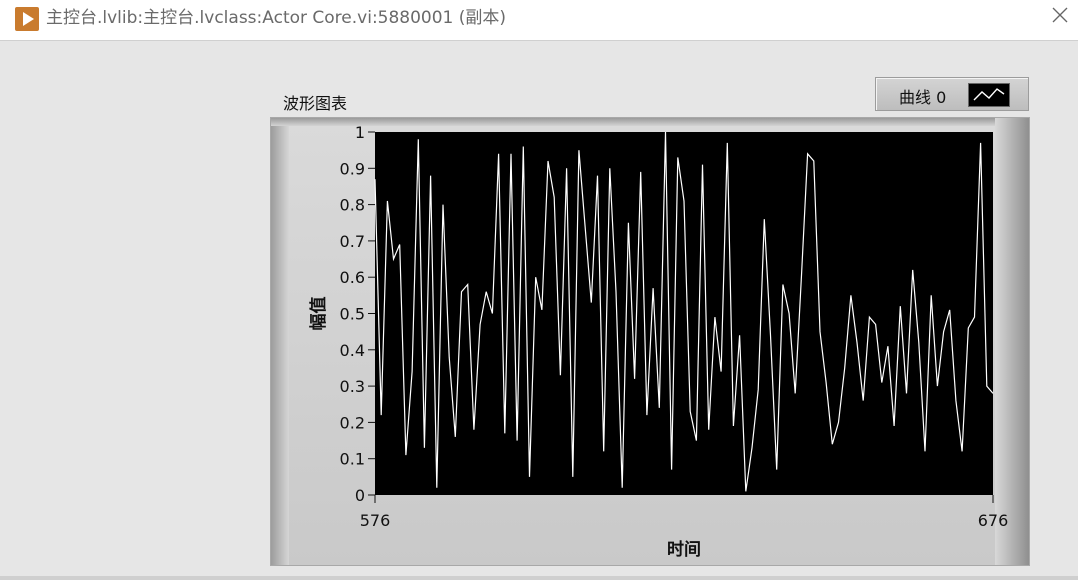 The height and width of the screenshot is (580, 1078). Describe the element at coordinates (27, 19) in the screenshot. I see `labview-run-icon` at that location.